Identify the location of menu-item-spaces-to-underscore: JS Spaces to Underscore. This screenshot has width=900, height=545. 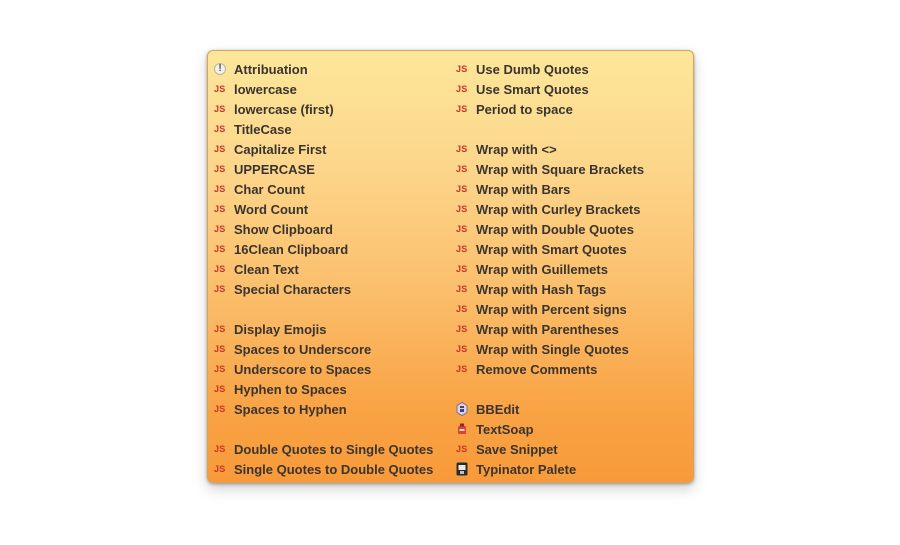
(332, 349).